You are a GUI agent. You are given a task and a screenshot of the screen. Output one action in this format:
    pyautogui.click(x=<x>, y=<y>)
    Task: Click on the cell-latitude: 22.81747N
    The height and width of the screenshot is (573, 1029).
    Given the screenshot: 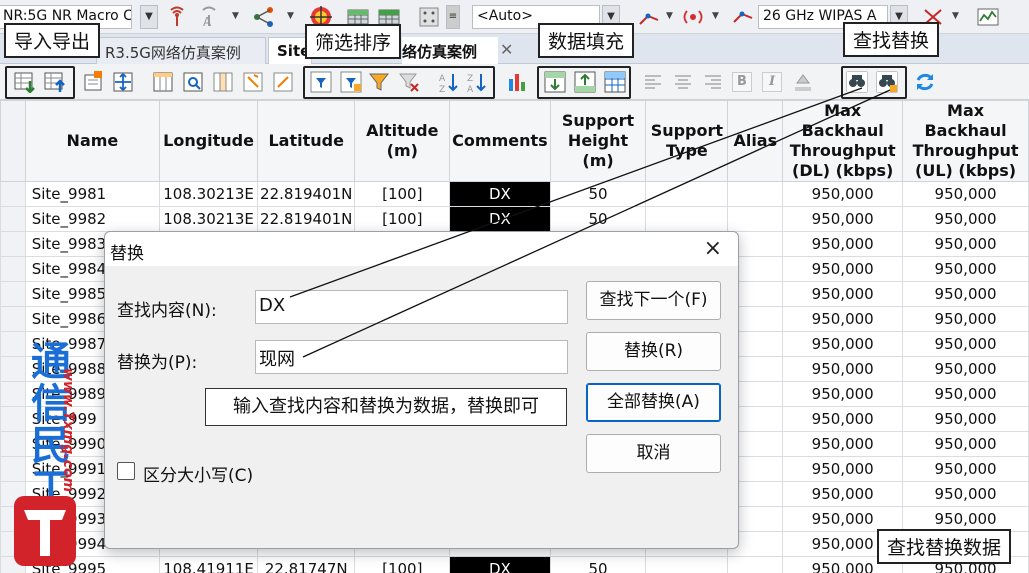 What is the action you would take?
    pyautogui.click(x=306, y=564)
    